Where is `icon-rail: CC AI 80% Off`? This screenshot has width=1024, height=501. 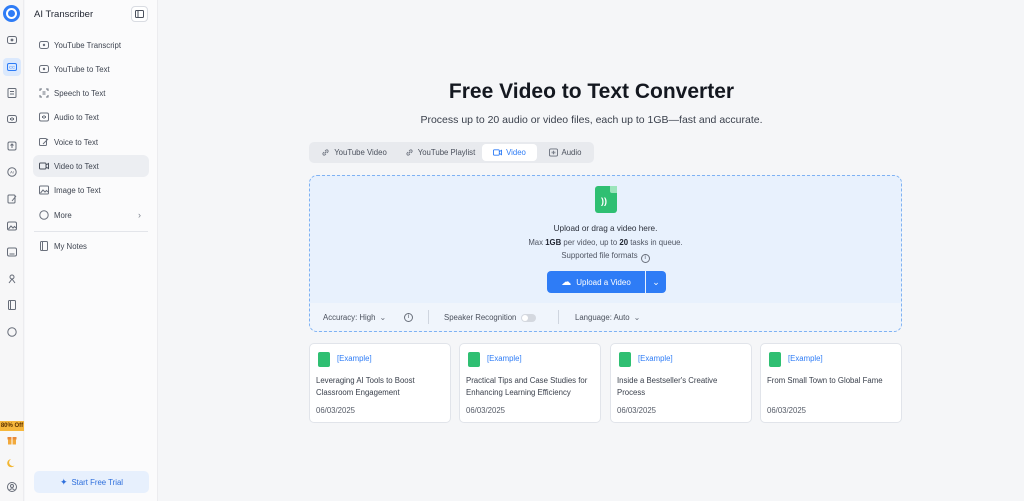
icon-rail: CC AI 80% Off is located at coordinates (12, 250).